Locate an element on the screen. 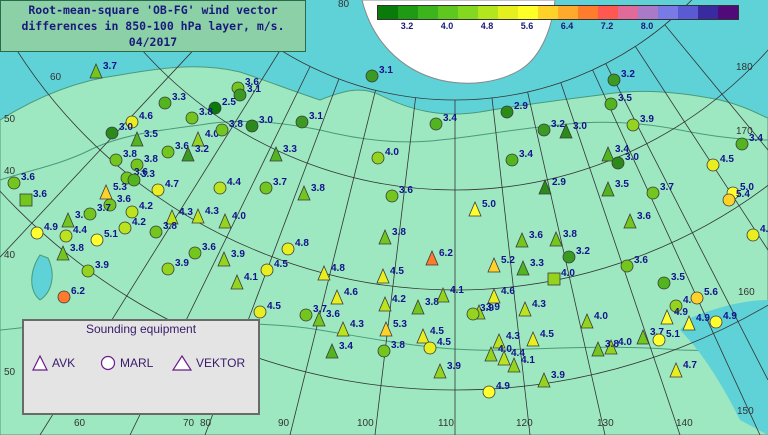 The height and width of the screenshot is (435, 768). grid-label: 160 is located at coordinates (746, 292).